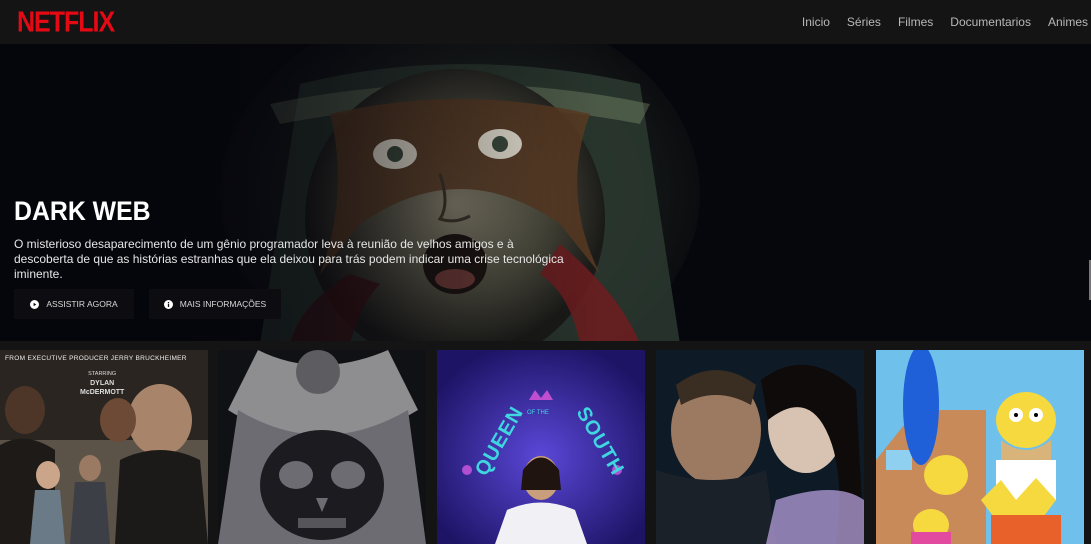  I want to click on netflix-logo: NETFLIX, so click(66, 22).